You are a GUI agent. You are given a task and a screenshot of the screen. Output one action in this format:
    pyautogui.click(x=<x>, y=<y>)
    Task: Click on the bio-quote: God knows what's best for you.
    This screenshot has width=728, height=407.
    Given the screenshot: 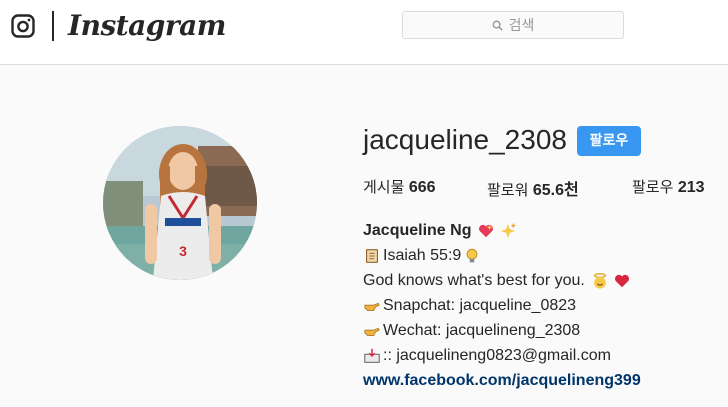 What is the action you would take?
    pyautogui.click(x=474, y=280)
    